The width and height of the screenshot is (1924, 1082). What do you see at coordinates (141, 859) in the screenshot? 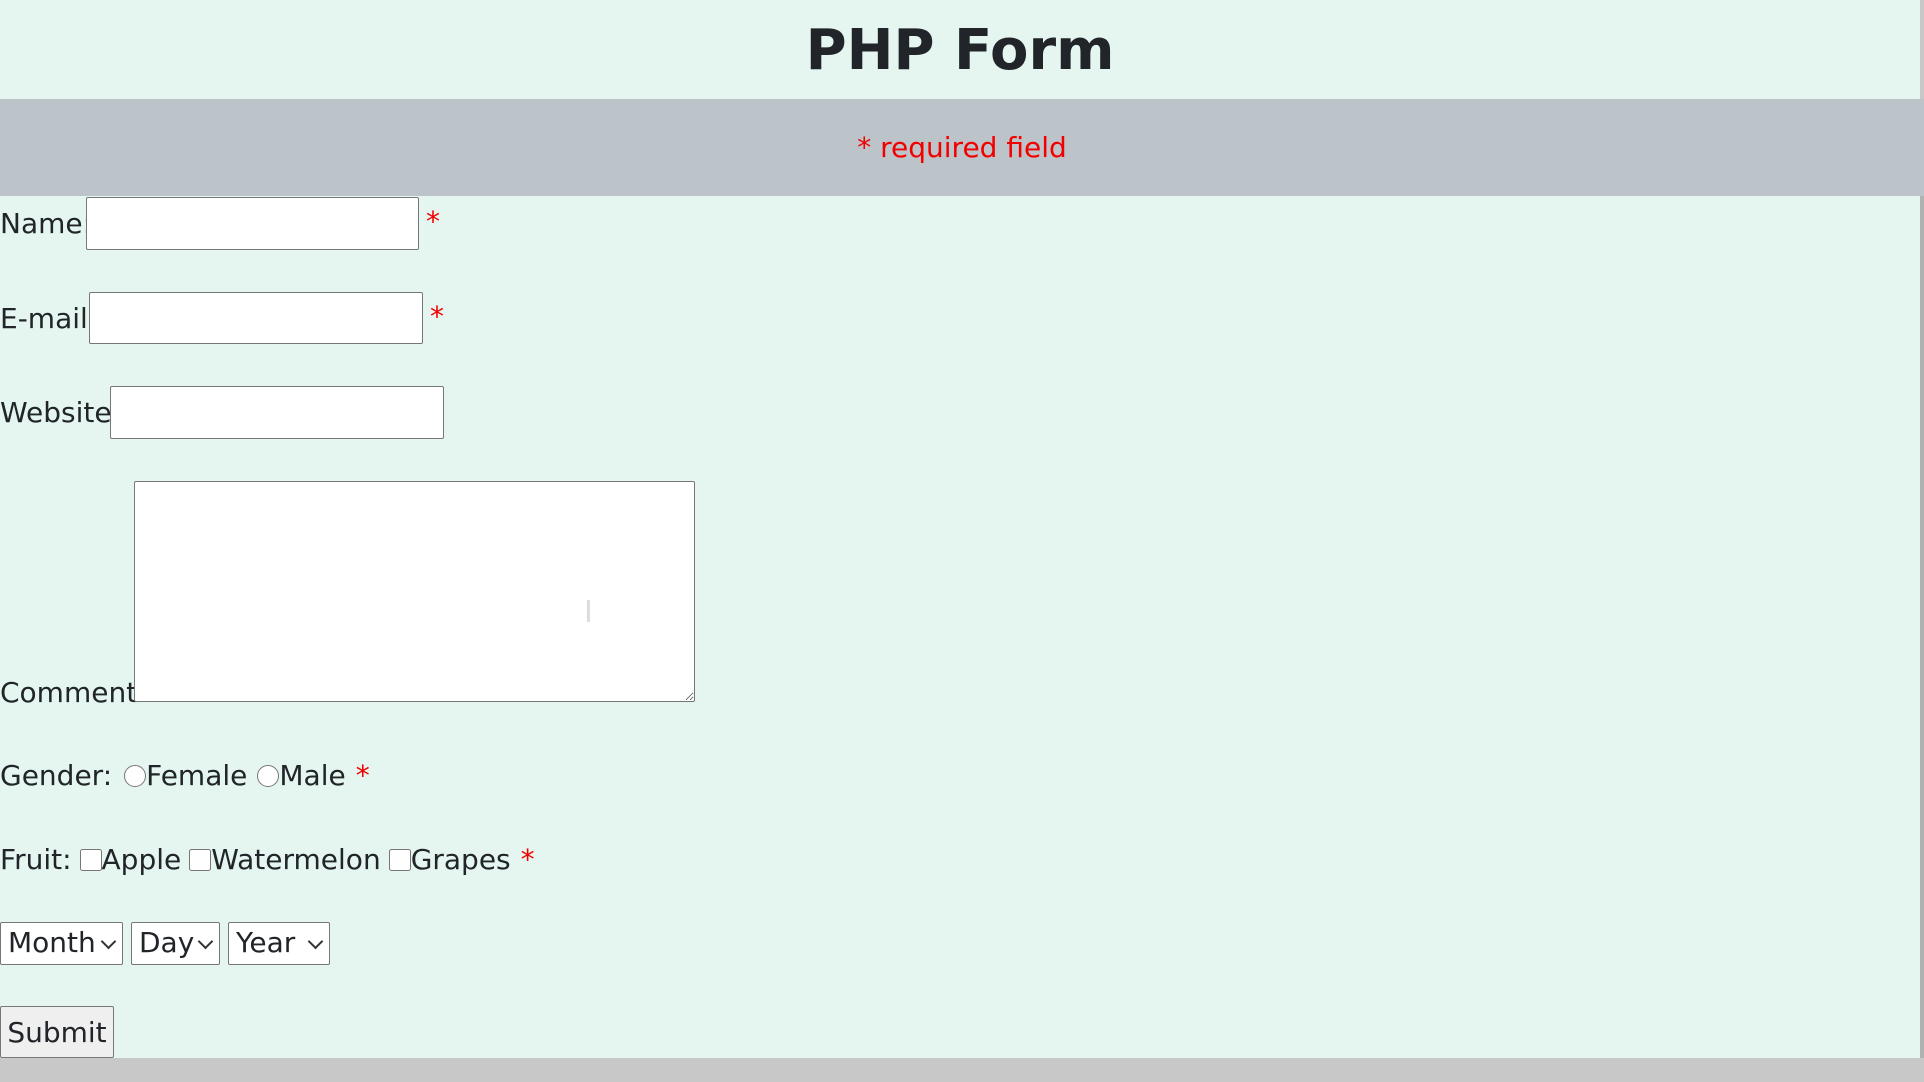
I see `fruit-apple-label: Apple` at bounding box center [141, 859].